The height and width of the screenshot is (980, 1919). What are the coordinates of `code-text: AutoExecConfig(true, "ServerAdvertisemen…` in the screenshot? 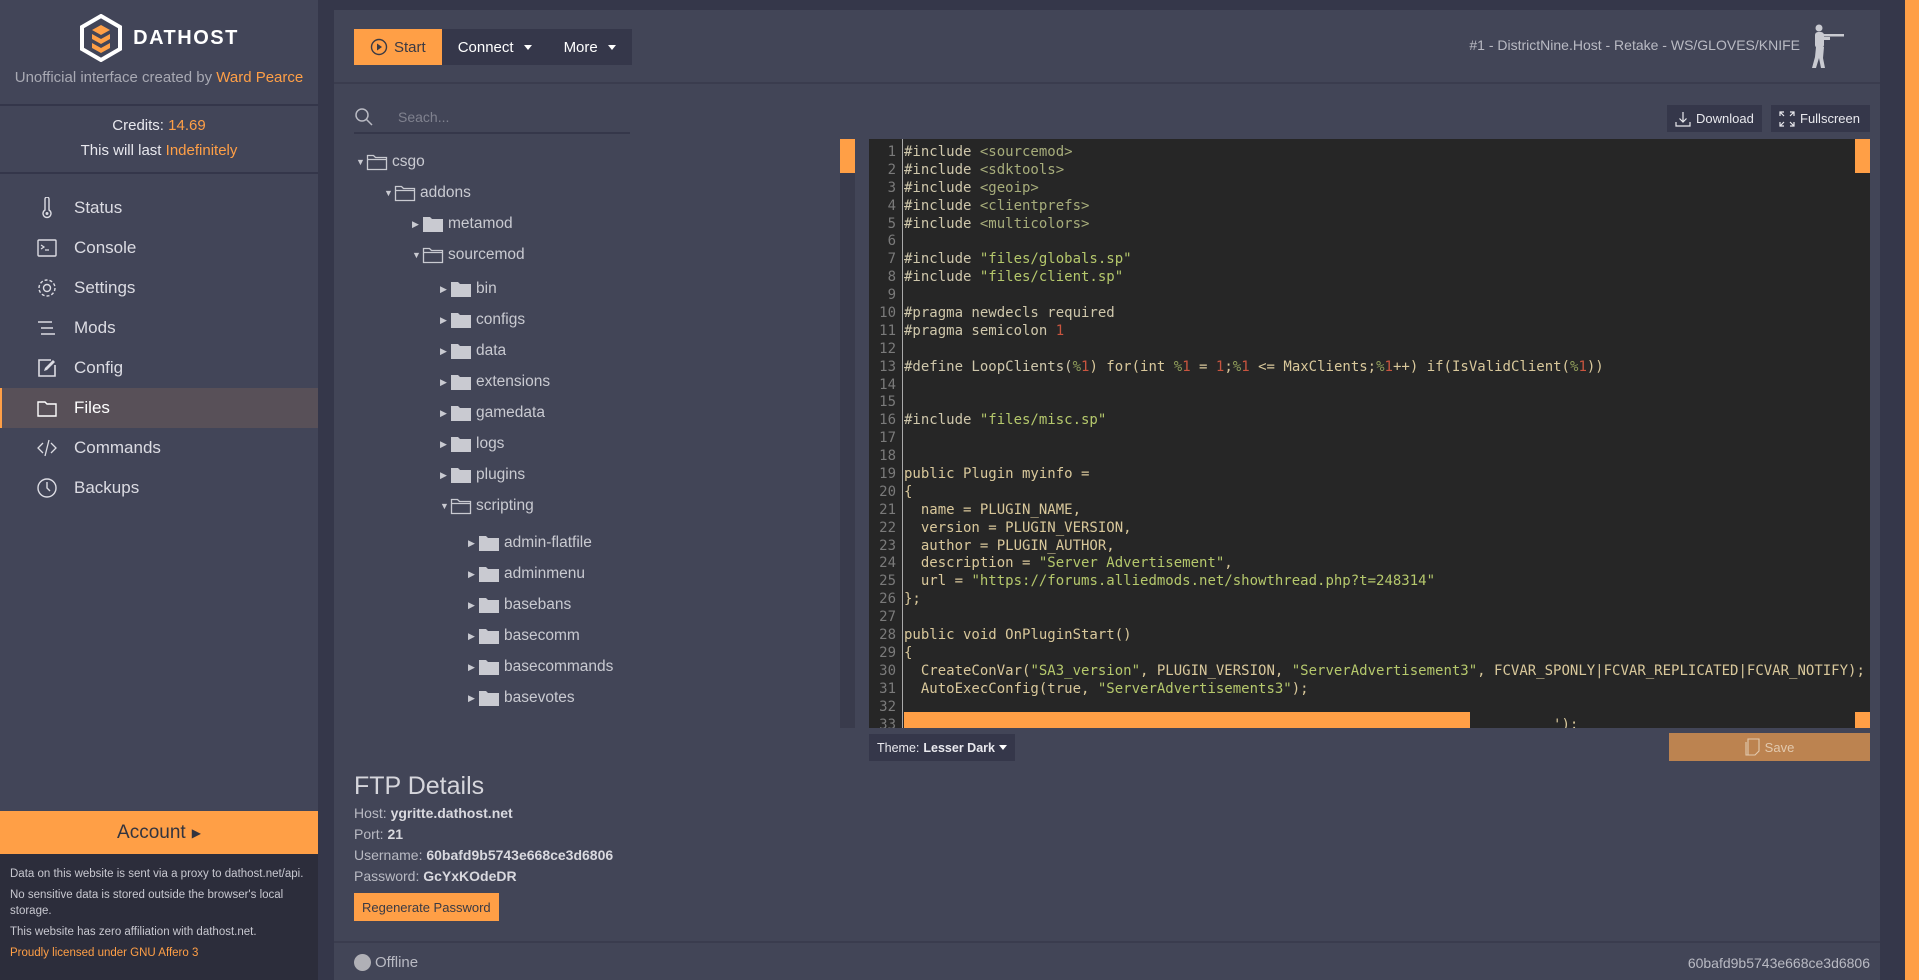 It's located at (1104, 690).